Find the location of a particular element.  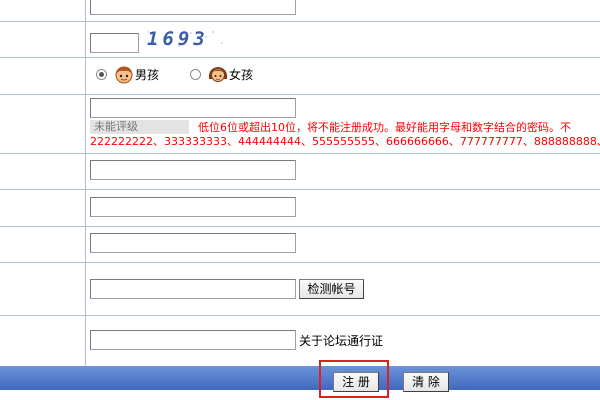

clear-button: 清 除 is located at coordinates (426, 382).